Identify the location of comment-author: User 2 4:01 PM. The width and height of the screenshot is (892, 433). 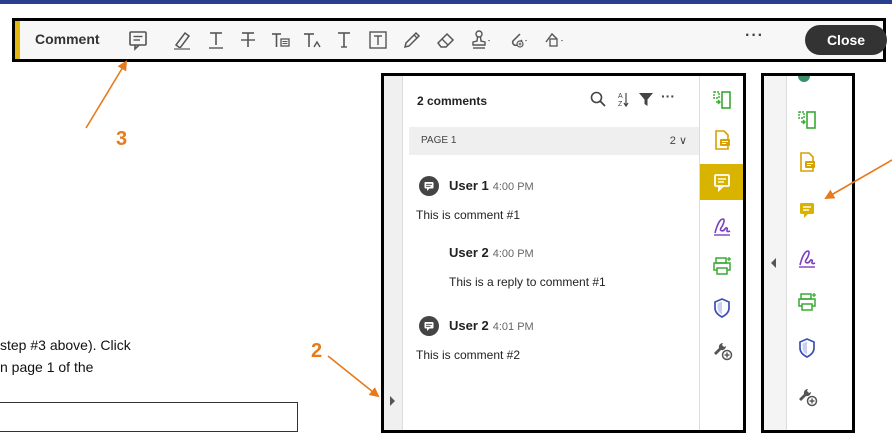
(491, 325).